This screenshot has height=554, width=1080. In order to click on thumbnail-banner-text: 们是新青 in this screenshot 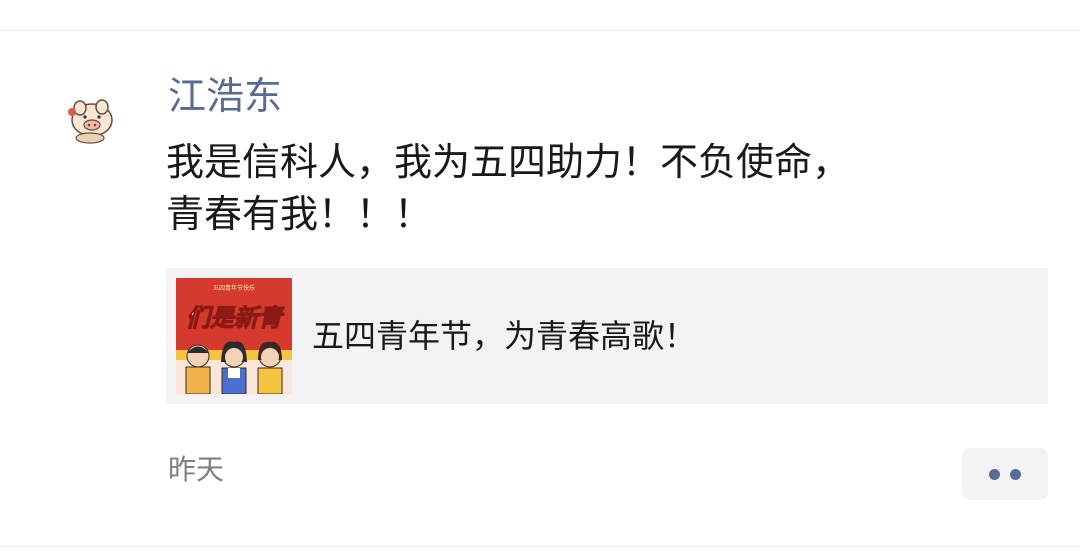, I will do `click(235, 318)`.